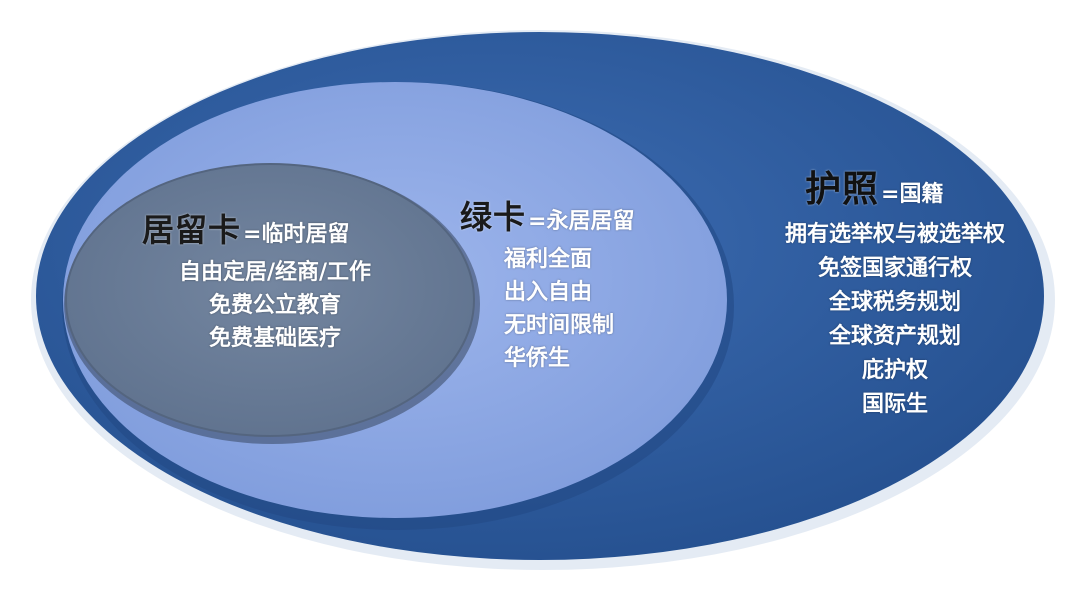 This screenshot has height=591, width=1080. Describe the element at coordinates (274, 338) in the screenshot. I see `list-item: 免费基础医疗` at that location.